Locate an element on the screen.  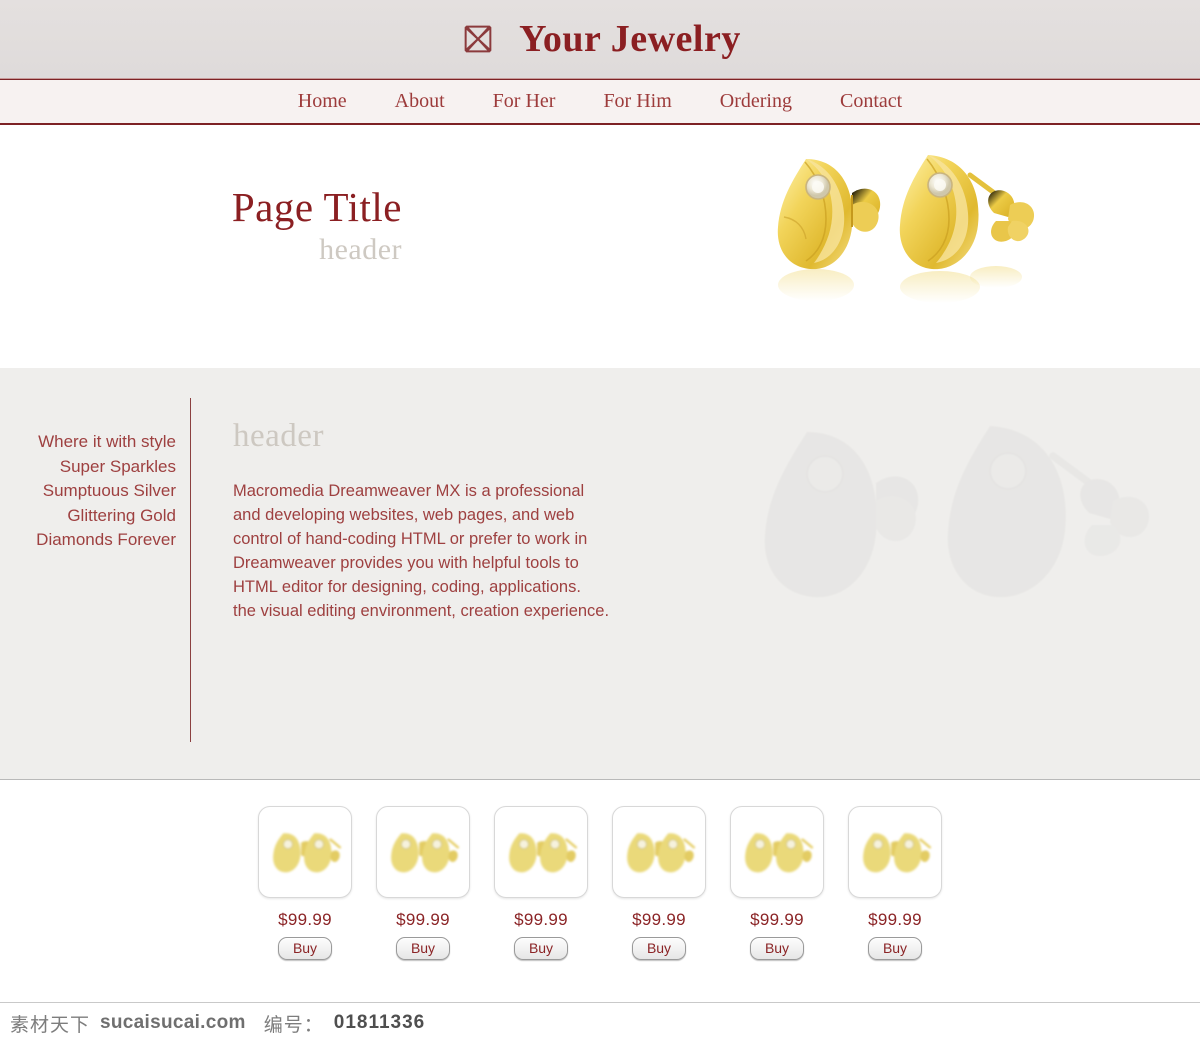
watermark-site-url: sucaisucai.com is located at coordinates (173, 1022).